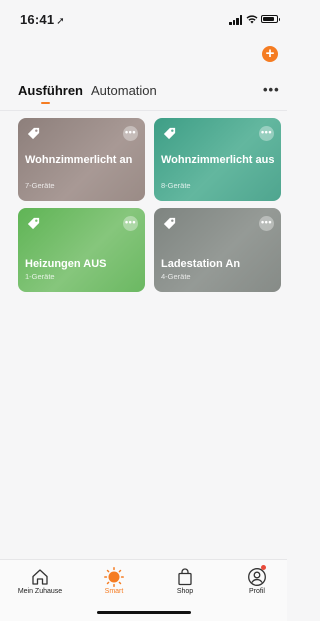 Image resolution: width=320 pixels, height=621 pixels. Describe the element at coordinates (144, 612) in the screenshot. I see `home-indicator` at that location.